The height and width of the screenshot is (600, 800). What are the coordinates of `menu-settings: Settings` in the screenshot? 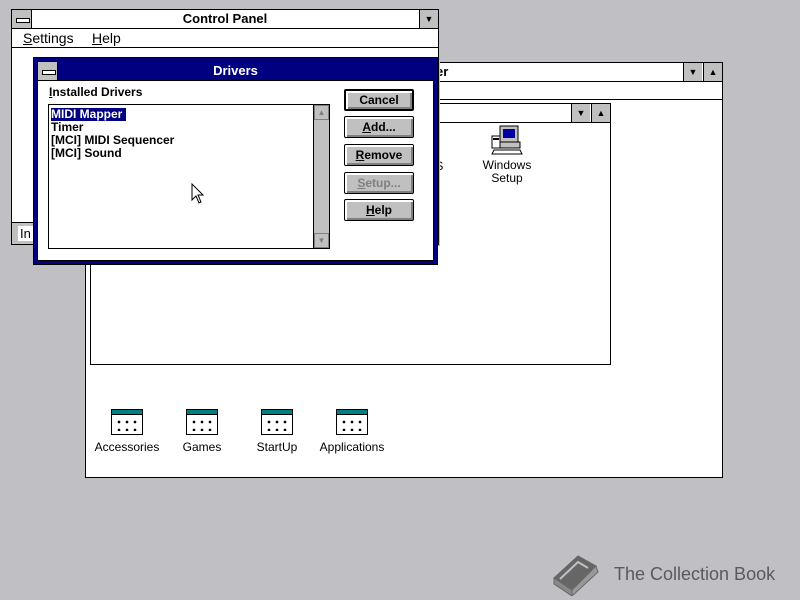 It's located at (48, 38).